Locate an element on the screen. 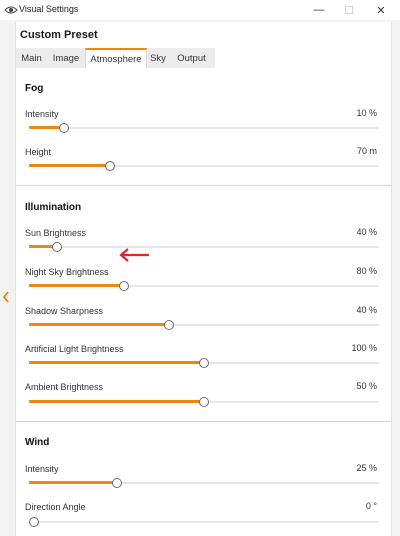 Image resolution: width=400 pixels, height=536 pixels. ambient-brightness-label: Ambient Brightness is located at coordinates (64, 387).